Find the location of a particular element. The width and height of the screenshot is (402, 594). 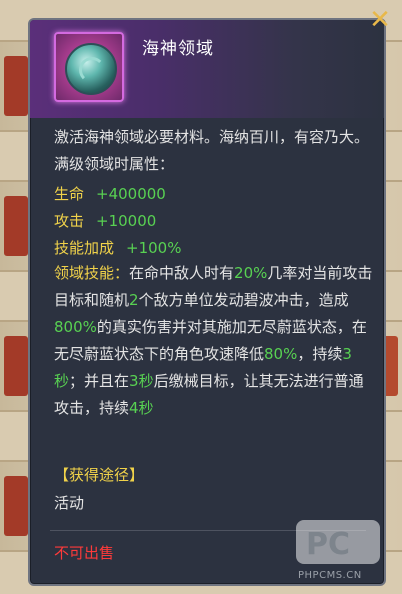

stat-value: +400000 is located at coordinates (131, 194).